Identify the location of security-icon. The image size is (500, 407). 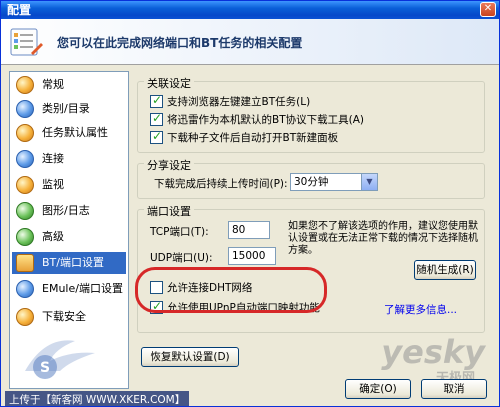
(25, 317).